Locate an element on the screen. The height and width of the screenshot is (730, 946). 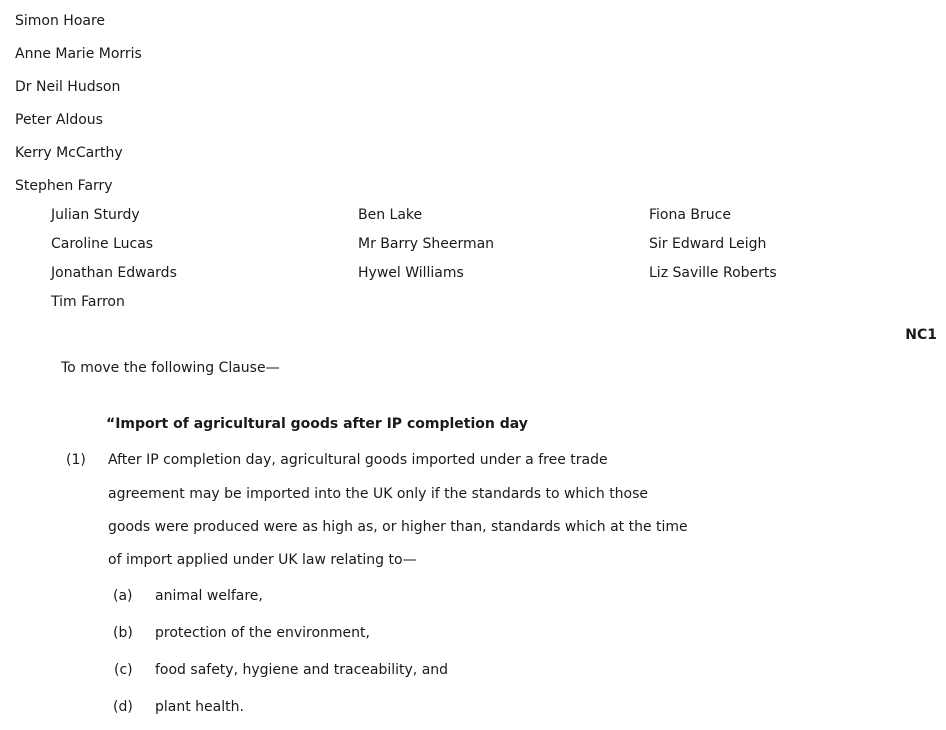
supporter-name: Hywel Williams is located at coordinates (411, 273).